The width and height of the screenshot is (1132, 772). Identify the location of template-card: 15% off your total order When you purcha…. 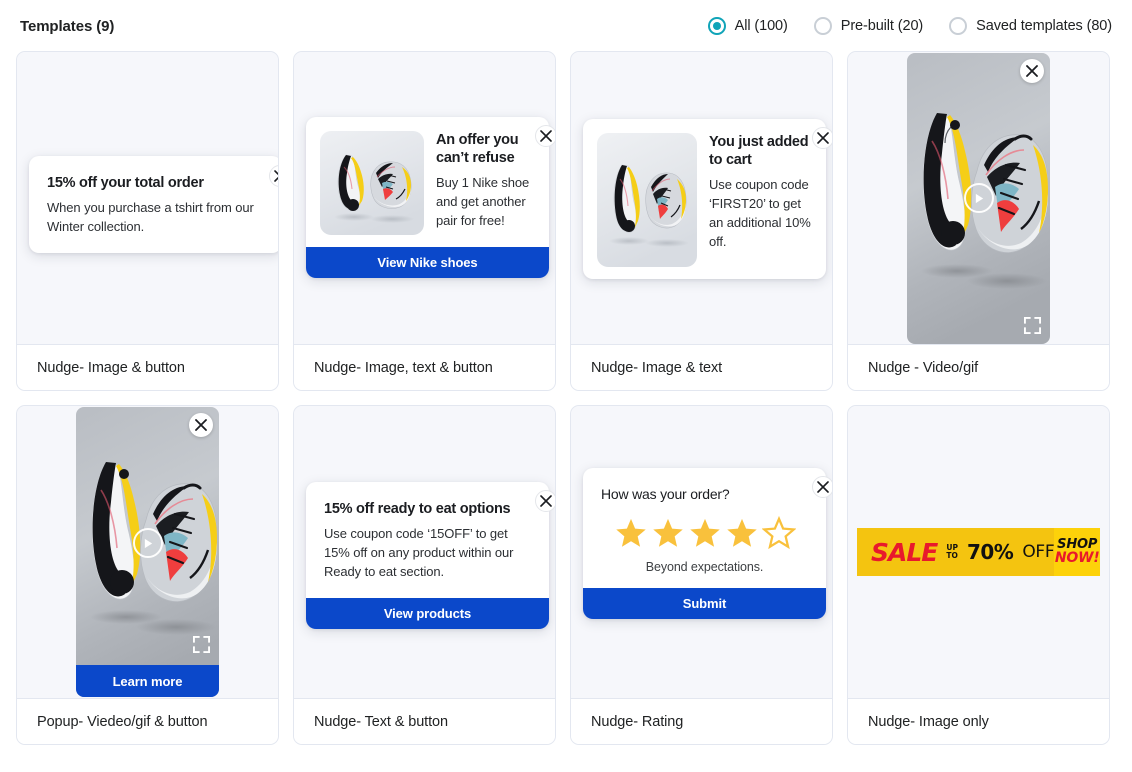
(147, 221).